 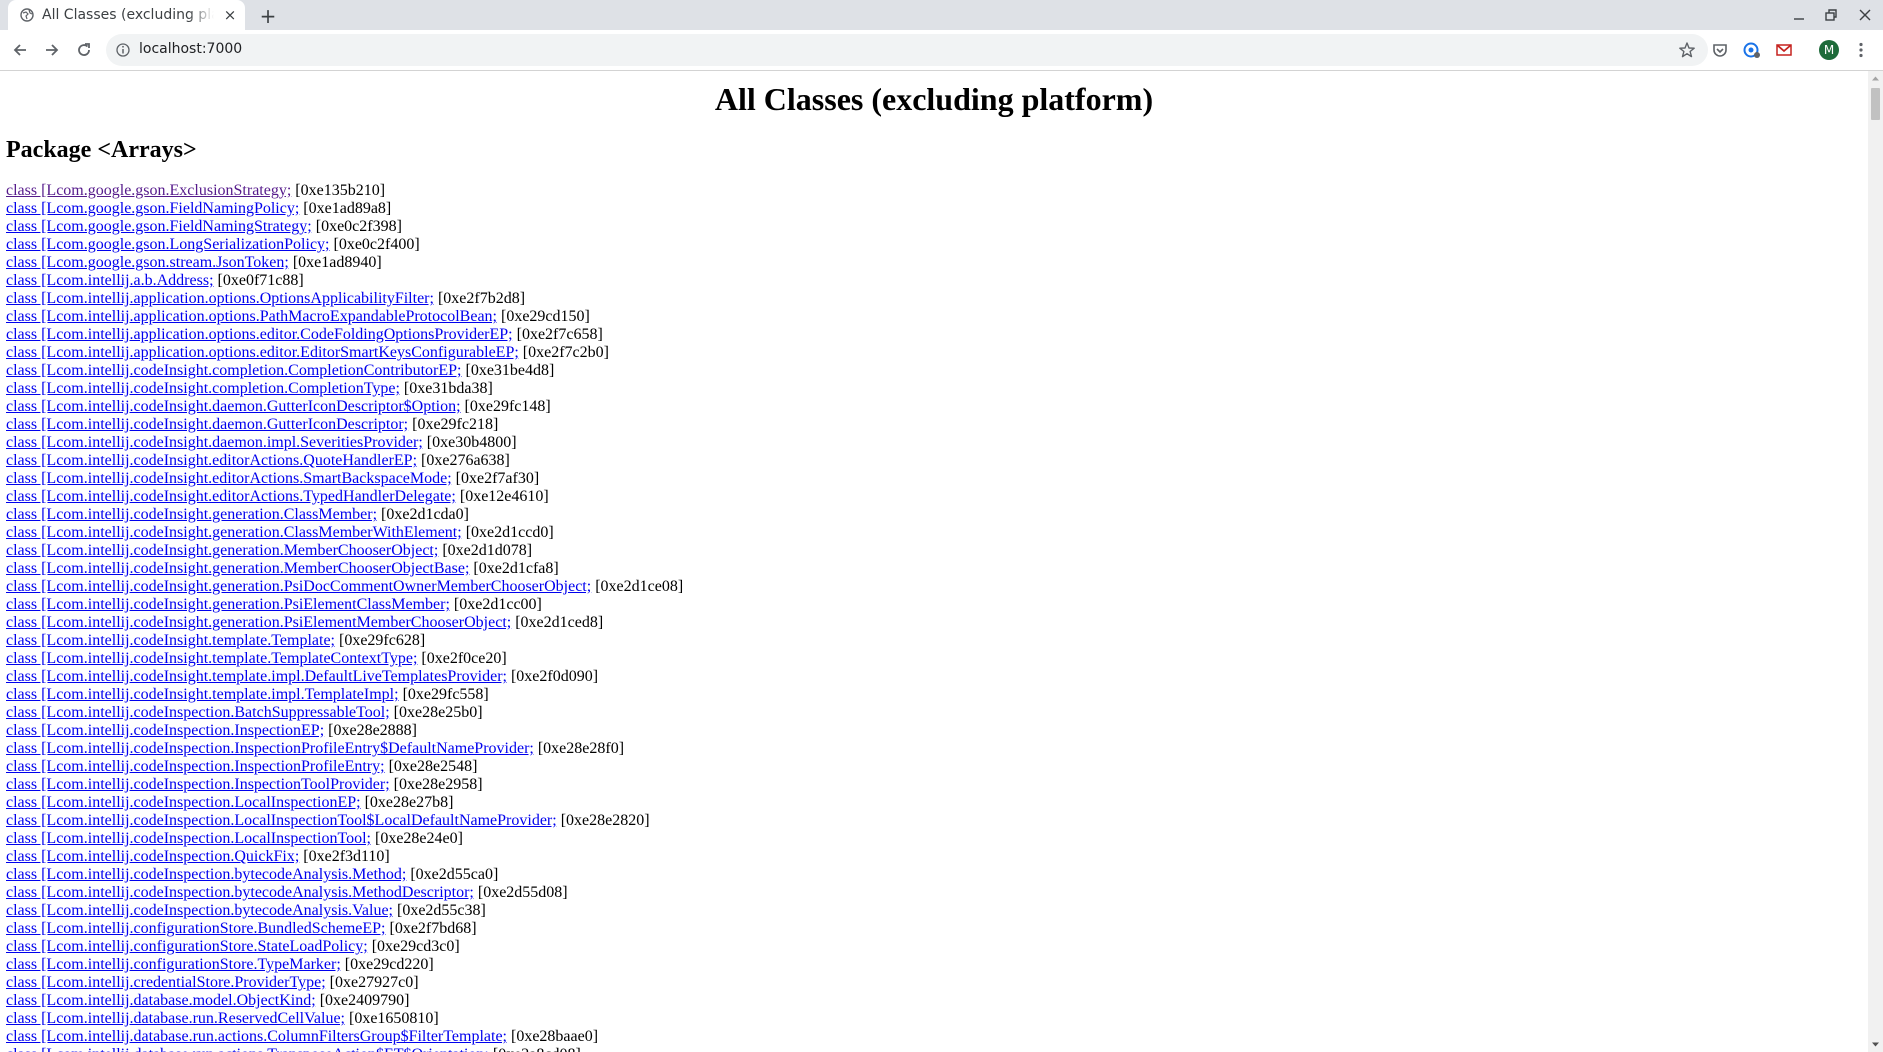 I want to click on class-address: [0xe2a8cd08], so click(x=535, y=1049).